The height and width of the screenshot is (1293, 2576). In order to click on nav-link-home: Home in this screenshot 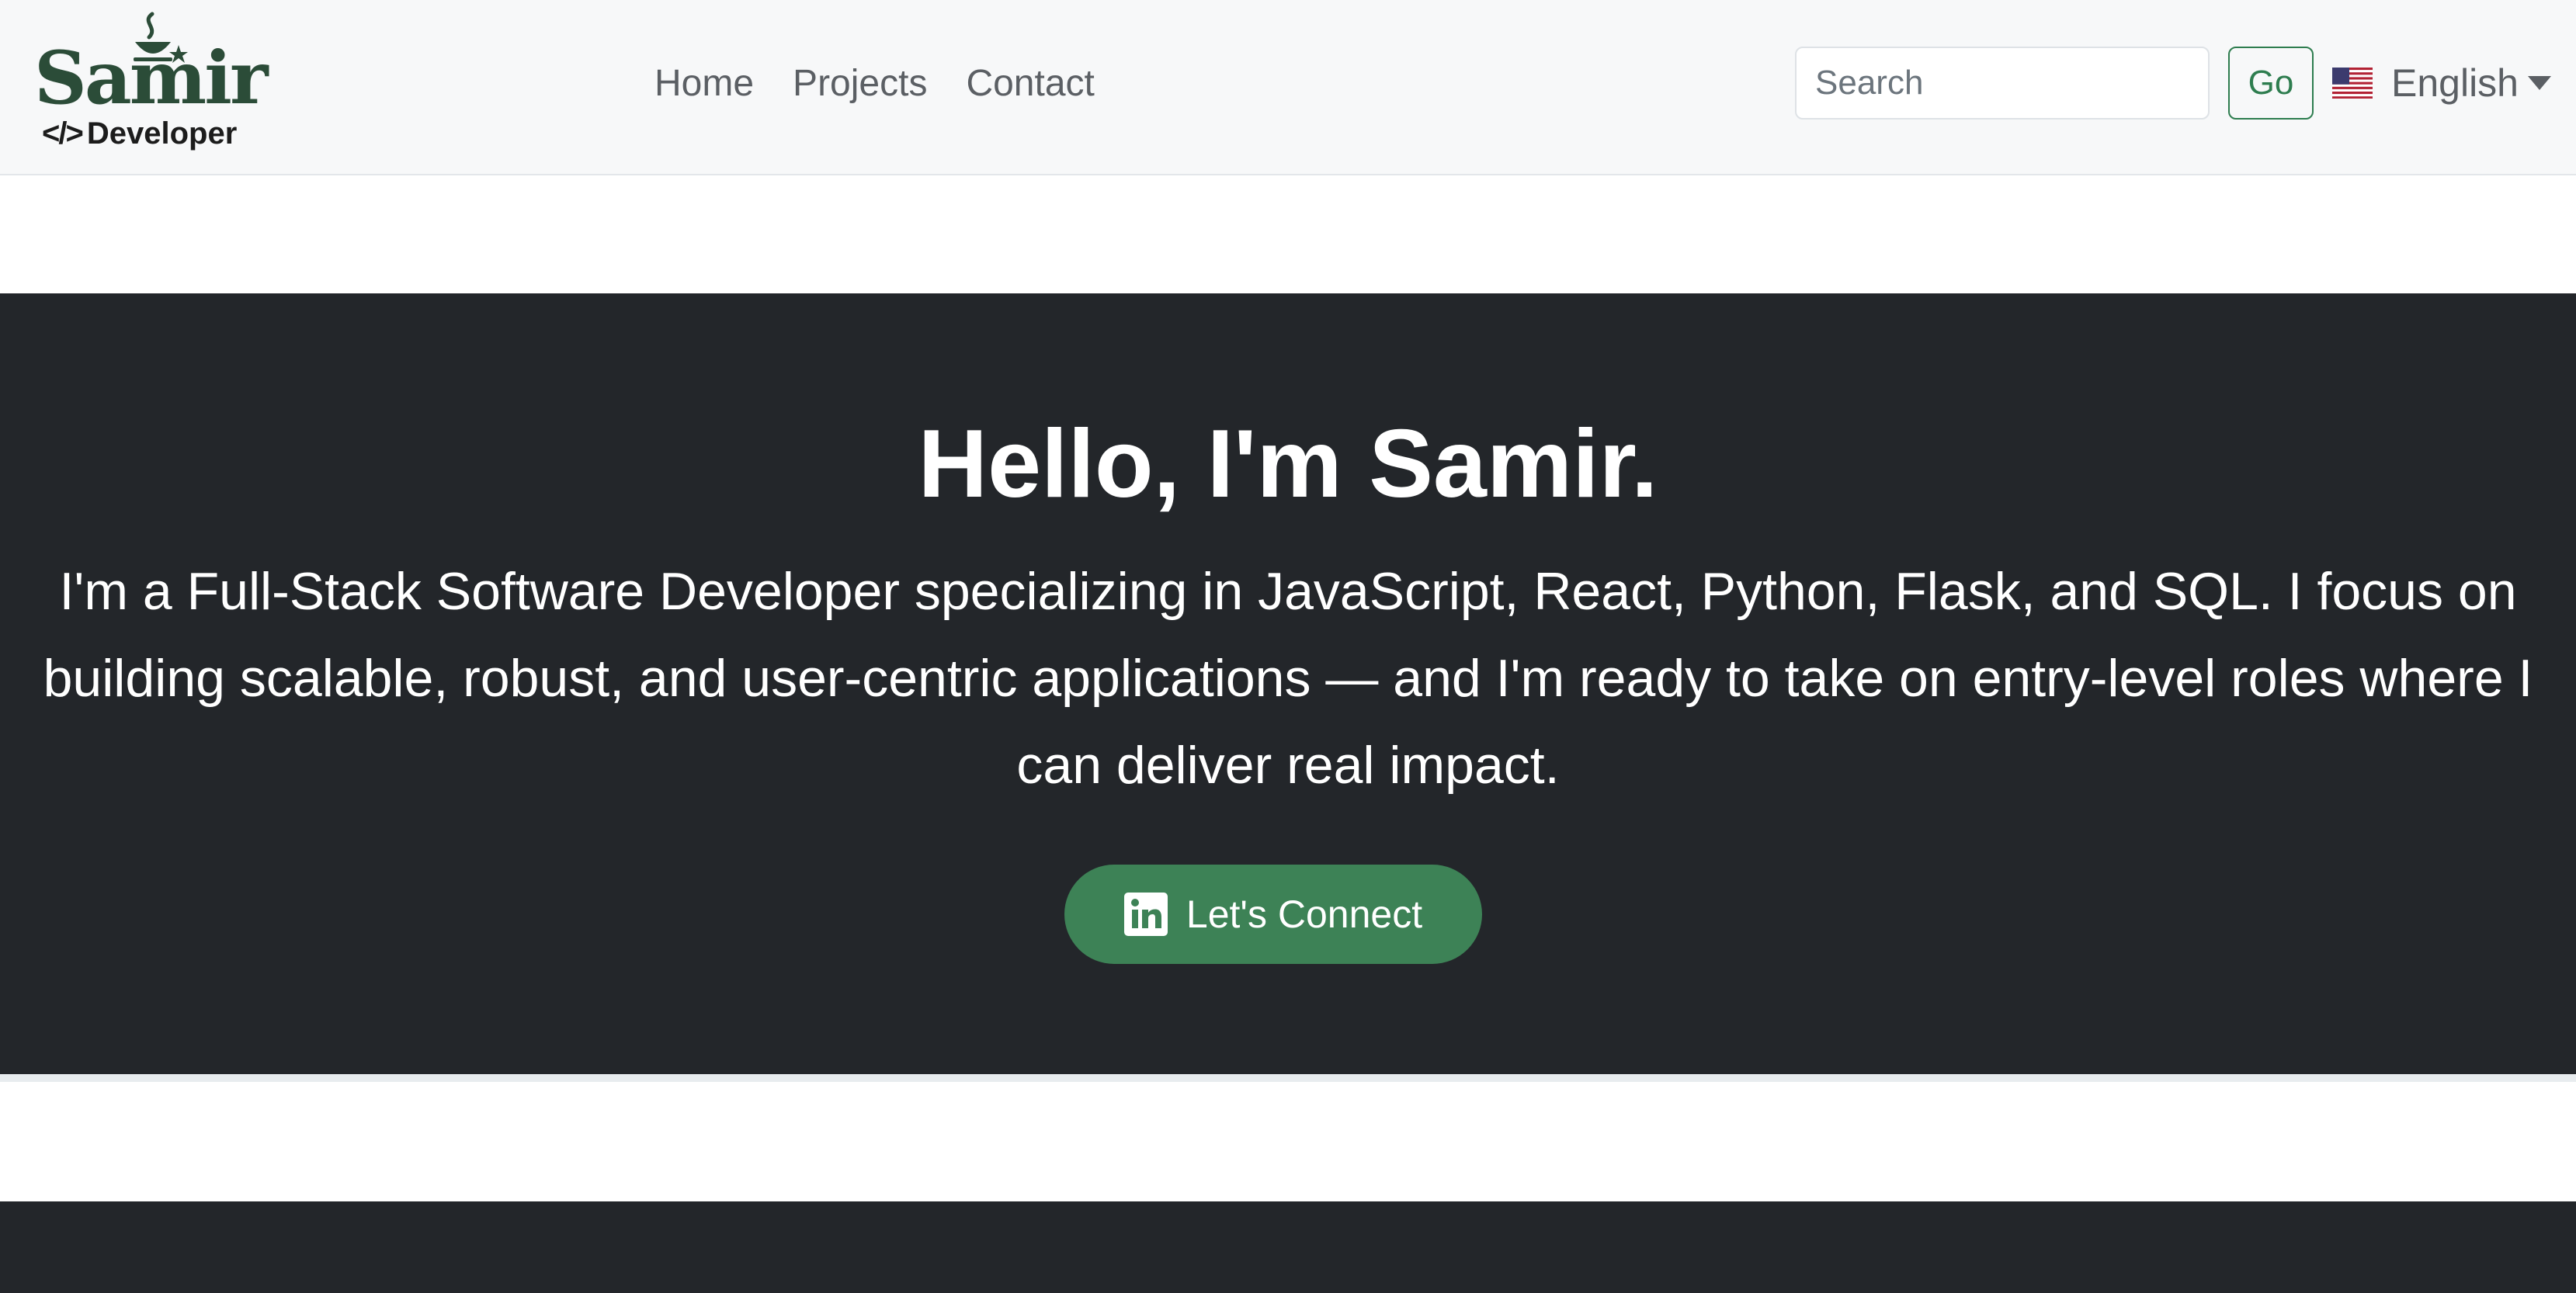, I will do `click(704, 84)`.